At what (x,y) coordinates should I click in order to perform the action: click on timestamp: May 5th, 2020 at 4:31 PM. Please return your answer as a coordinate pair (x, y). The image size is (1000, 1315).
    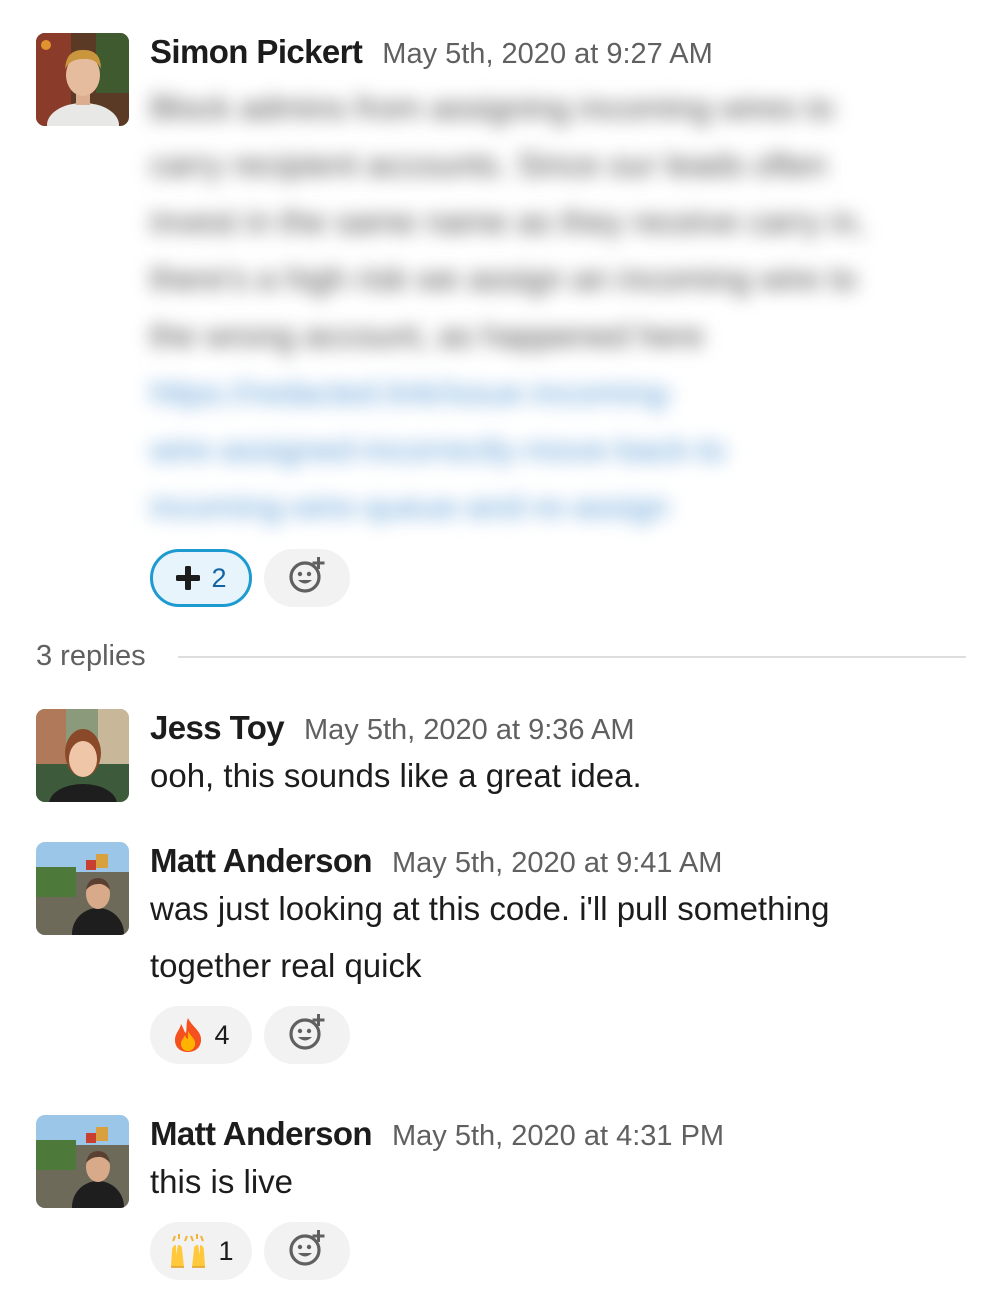
    Looking at the image, I should click on (558, 1136).